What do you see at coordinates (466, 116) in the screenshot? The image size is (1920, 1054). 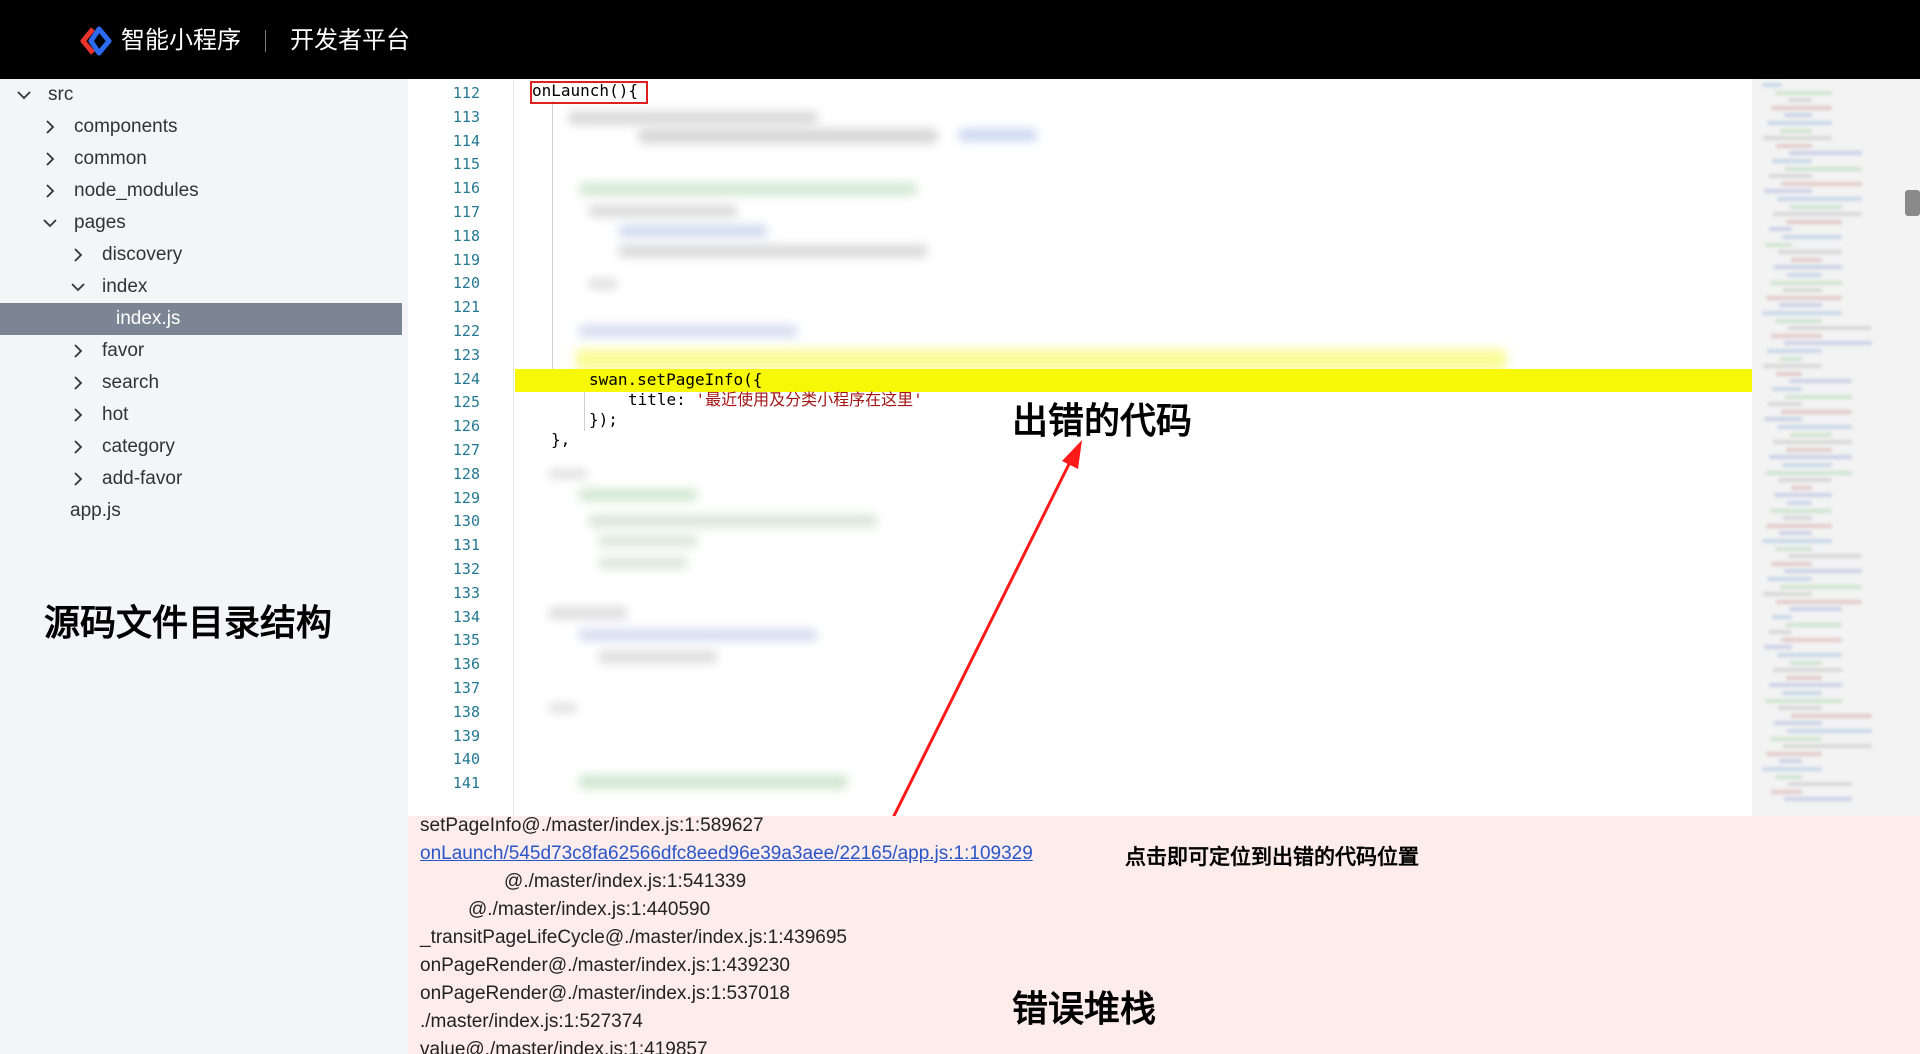 I see `line-number: 113` at bounding box center [466, 116].